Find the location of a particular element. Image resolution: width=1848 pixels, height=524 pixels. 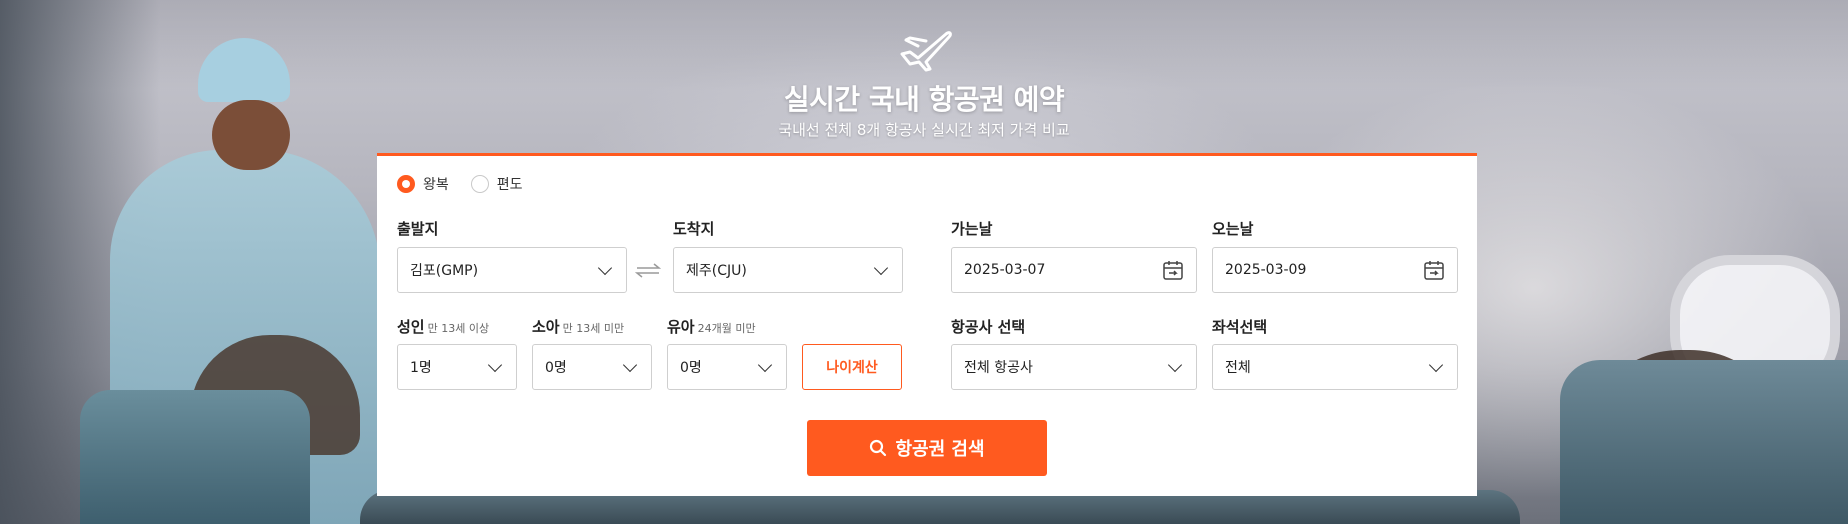

airline-select: 전체 항공사 is located at coordinates (1074, 367).